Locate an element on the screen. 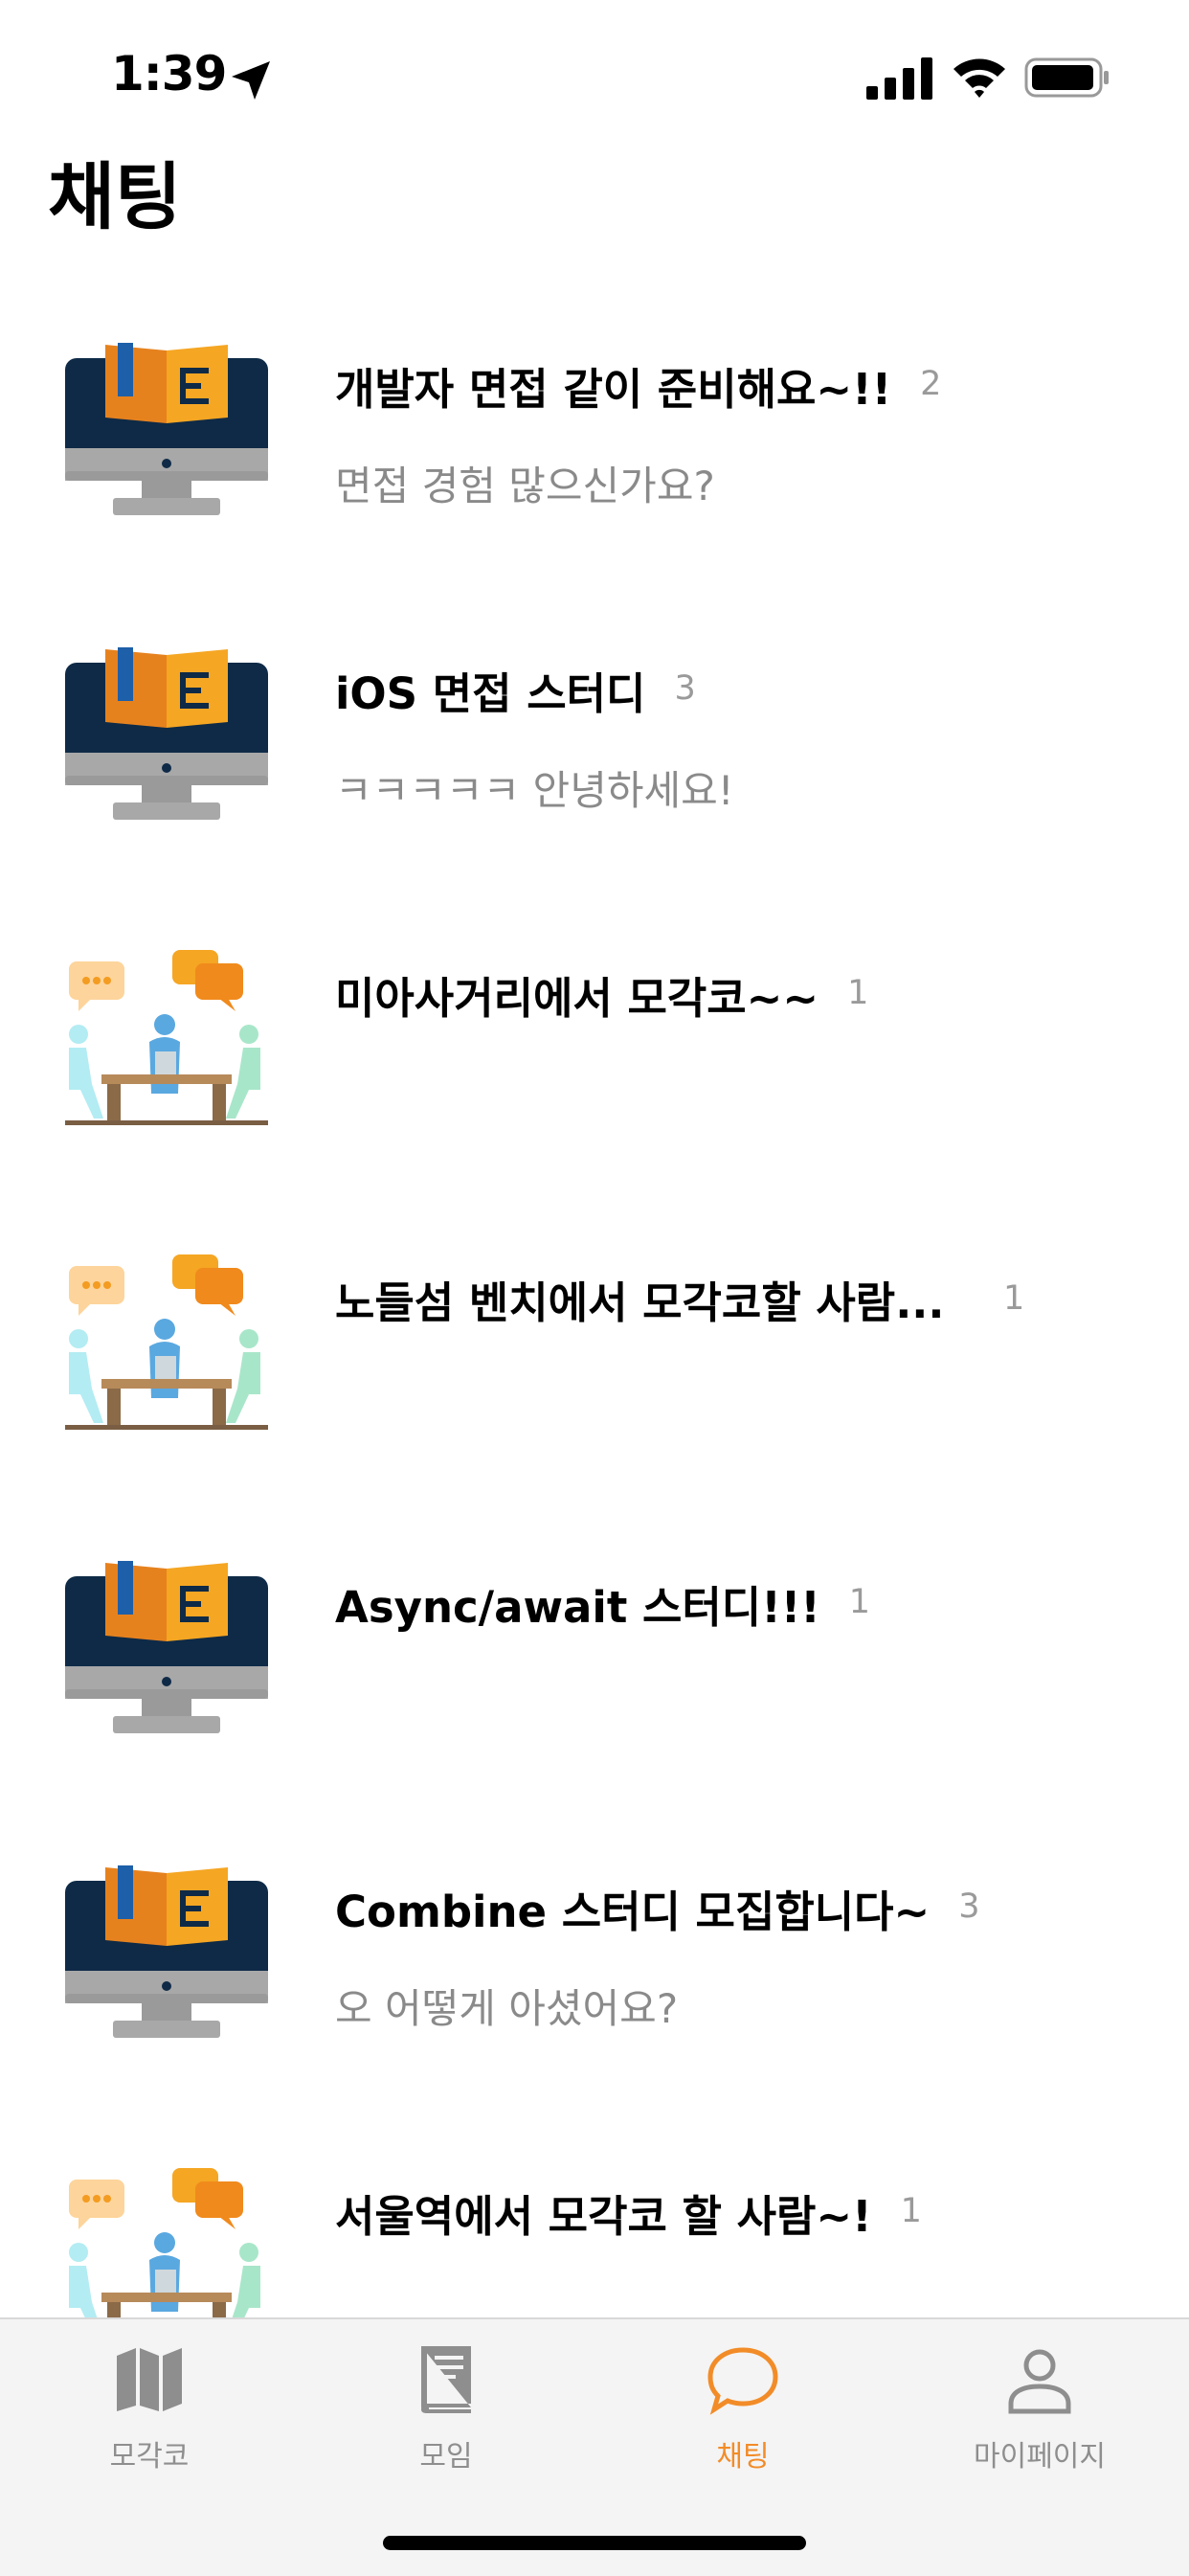 Image resolution: width=1189 pixels, height=2576 pixels. chat-room-title: 미아사거리에서 모각코~~ is located at coordinates (577, 998).